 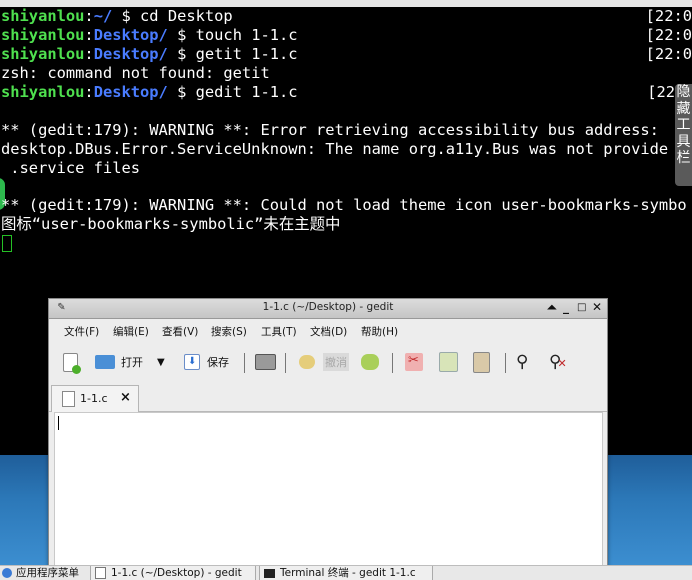 I want to click on menu-tools: 工具(T), so click(x=279, y=331).